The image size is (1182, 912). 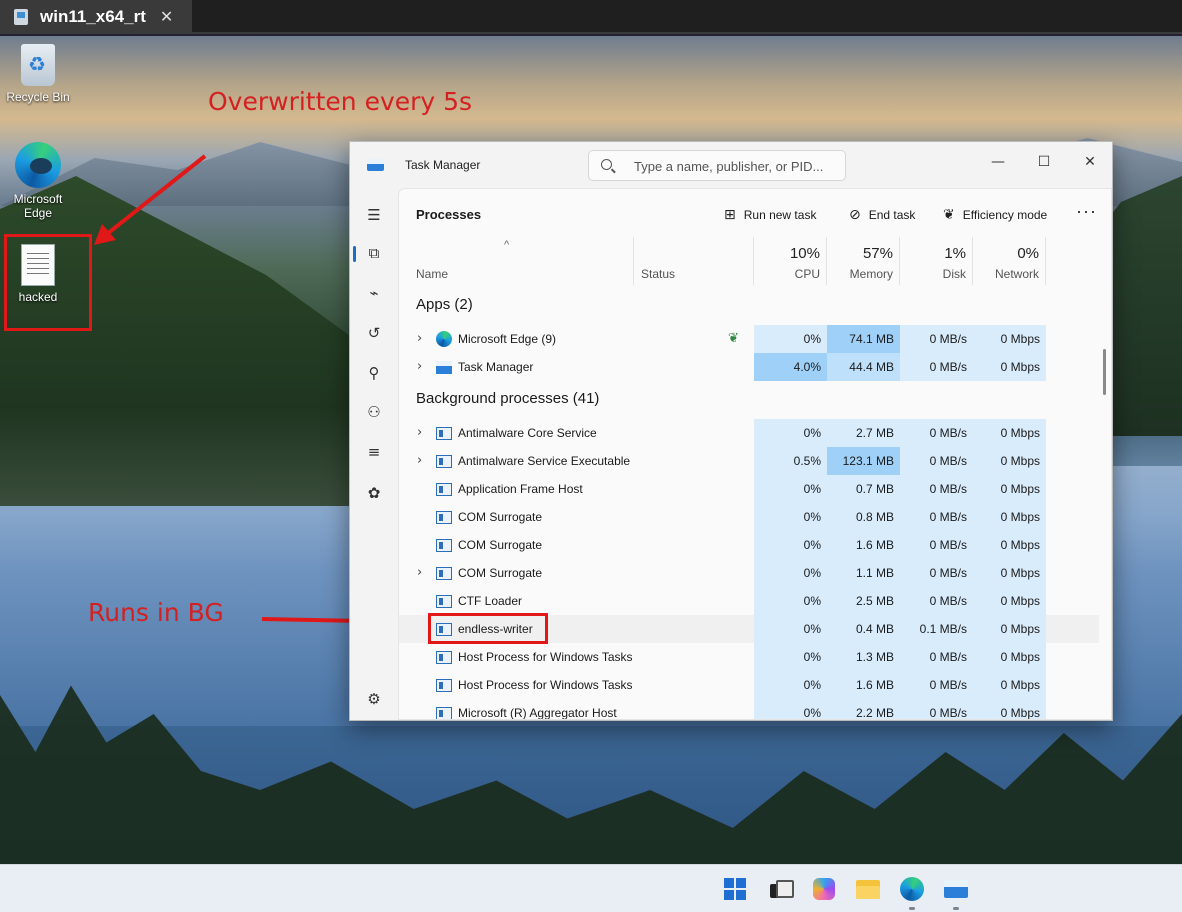 I want to click on vm-tab: win11_x64_rt ✕, so click(x=96, y=17).